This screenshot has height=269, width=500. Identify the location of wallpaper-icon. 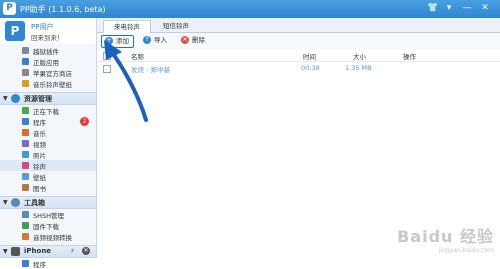
(25, 176).